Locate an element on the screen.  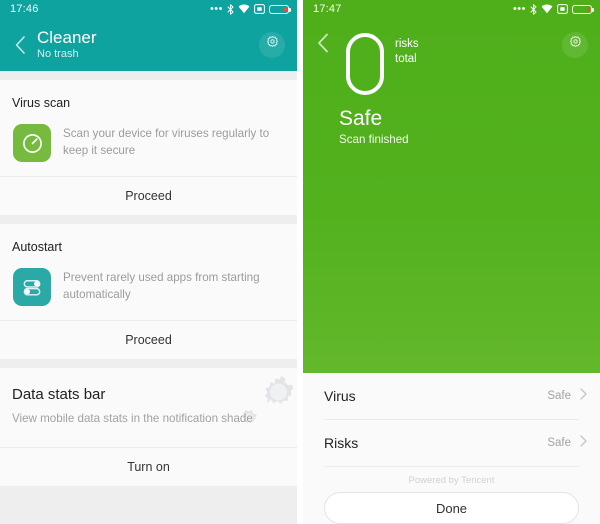
result-row-label: Virus is located at coordinates (340, 396).